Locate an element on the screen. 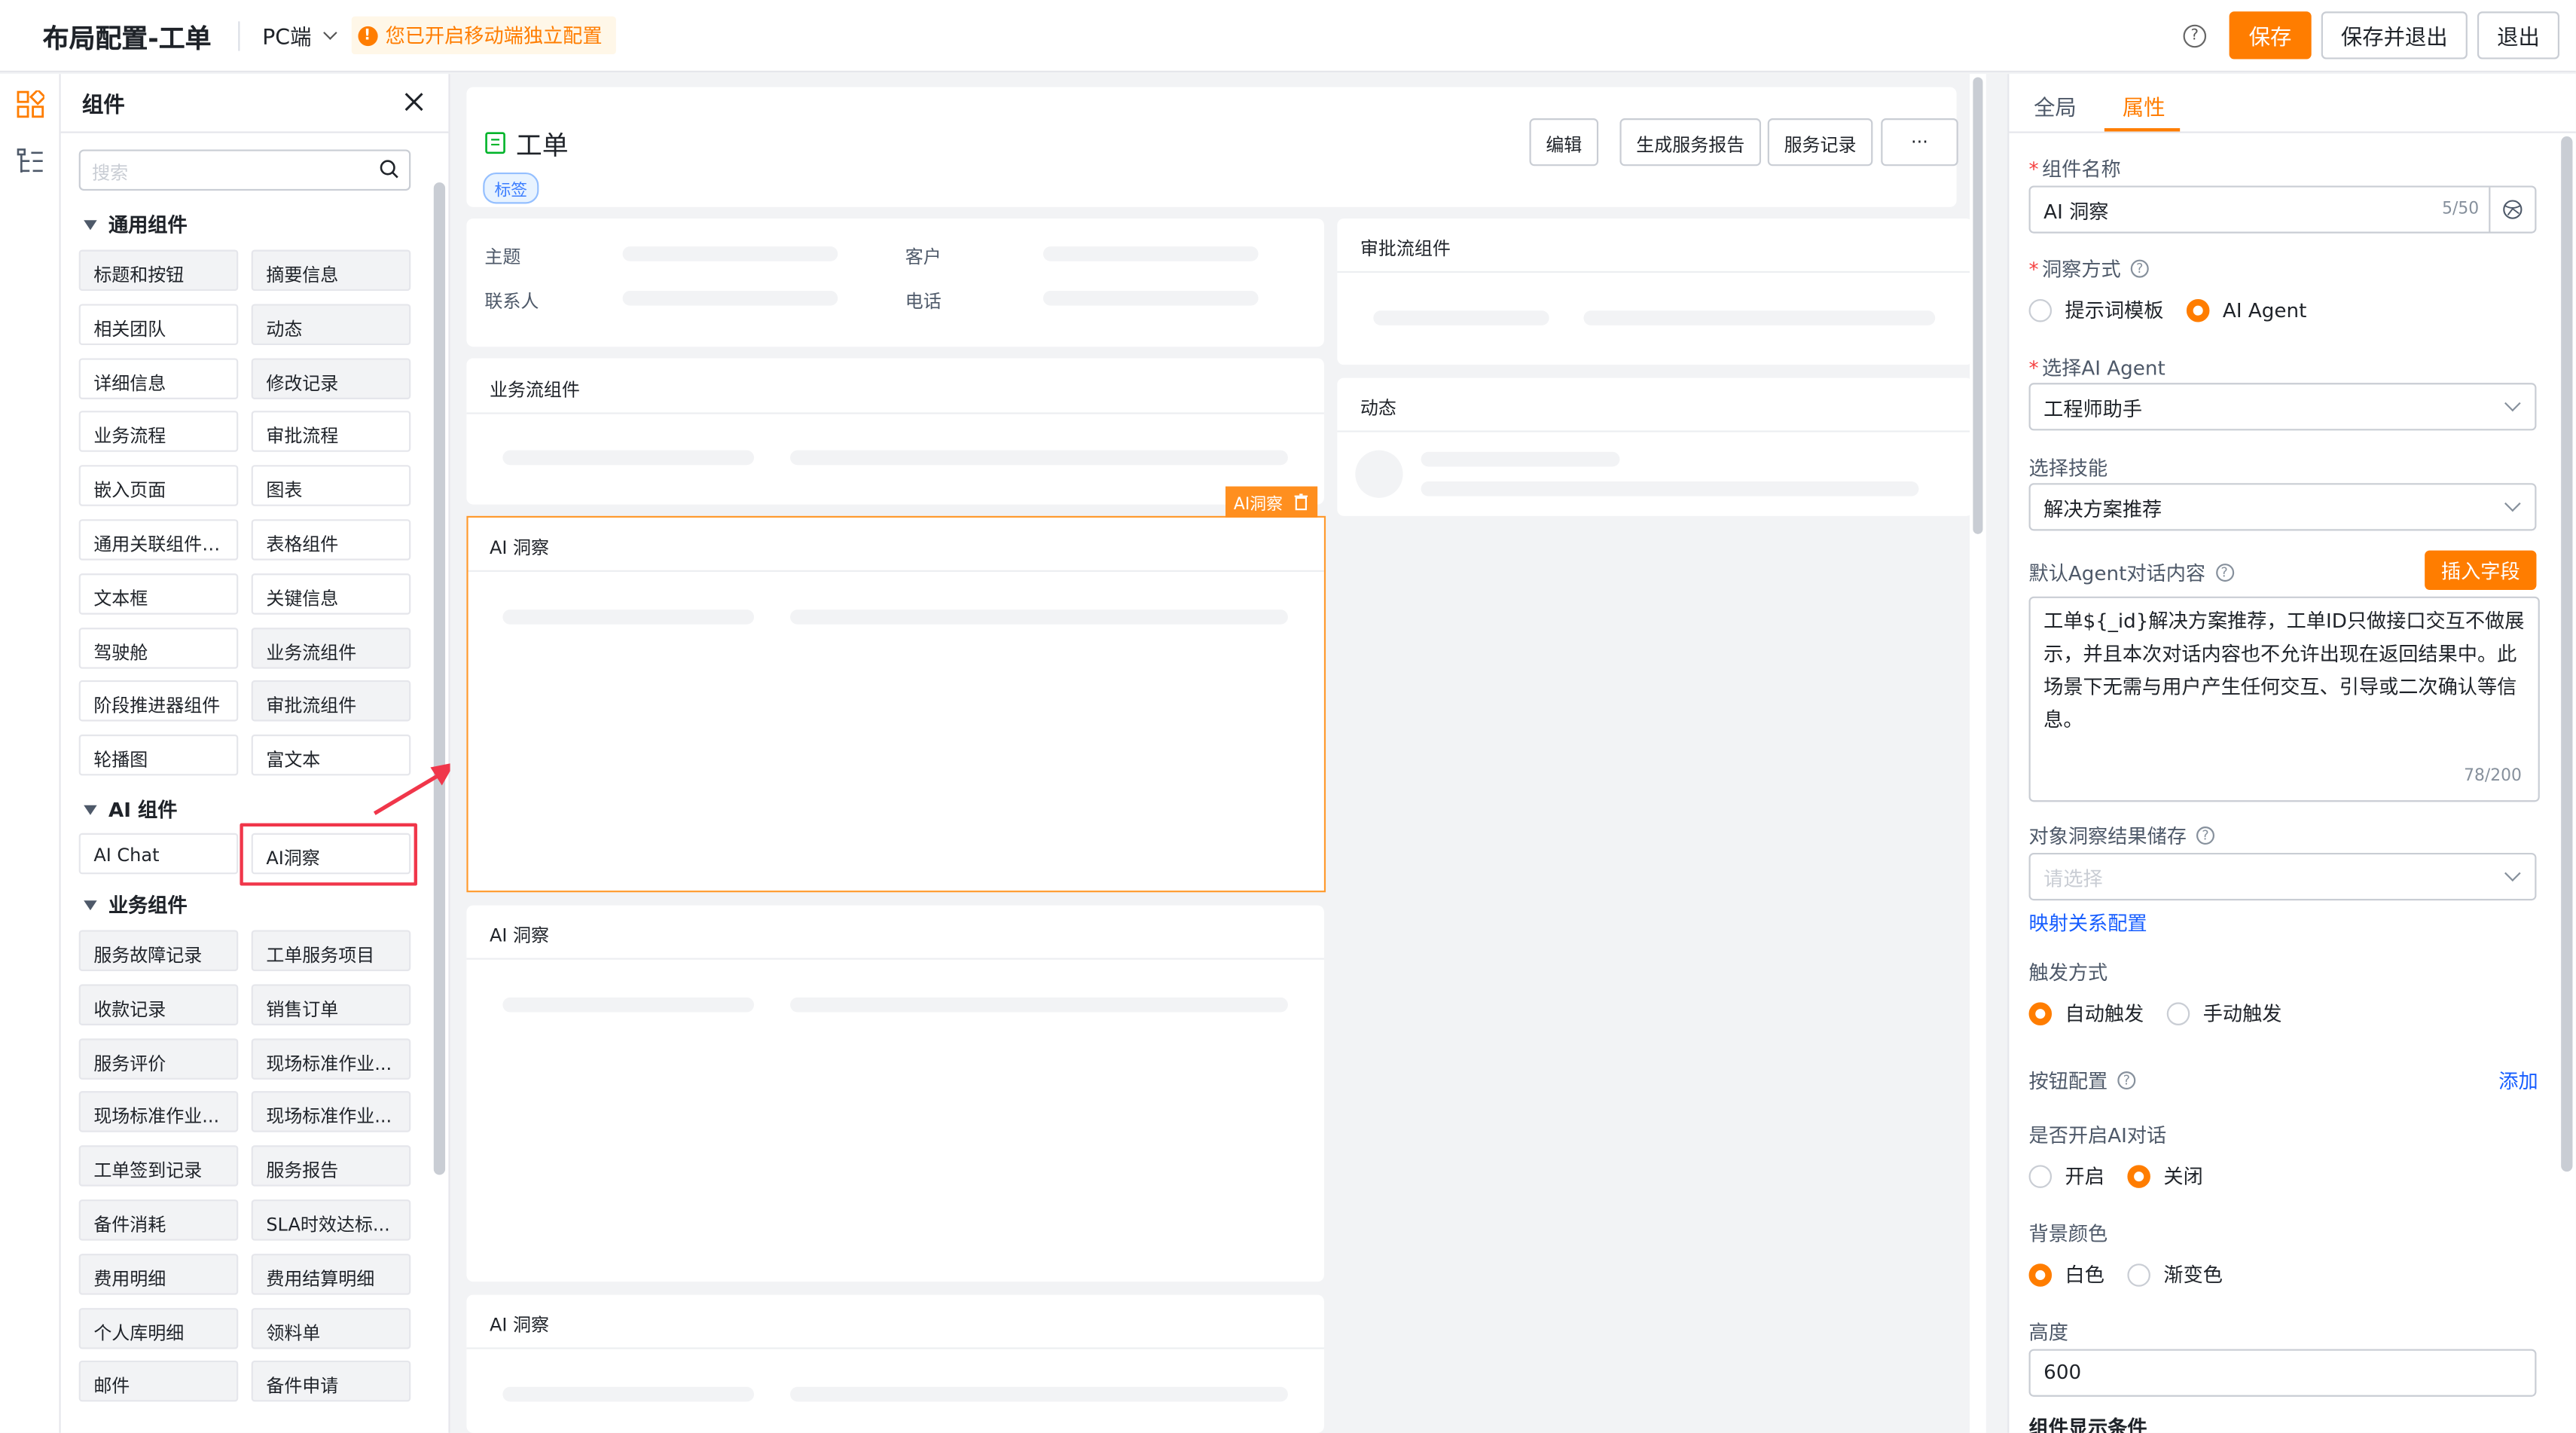  radio-disable is located at coordinates (2139, 1175).